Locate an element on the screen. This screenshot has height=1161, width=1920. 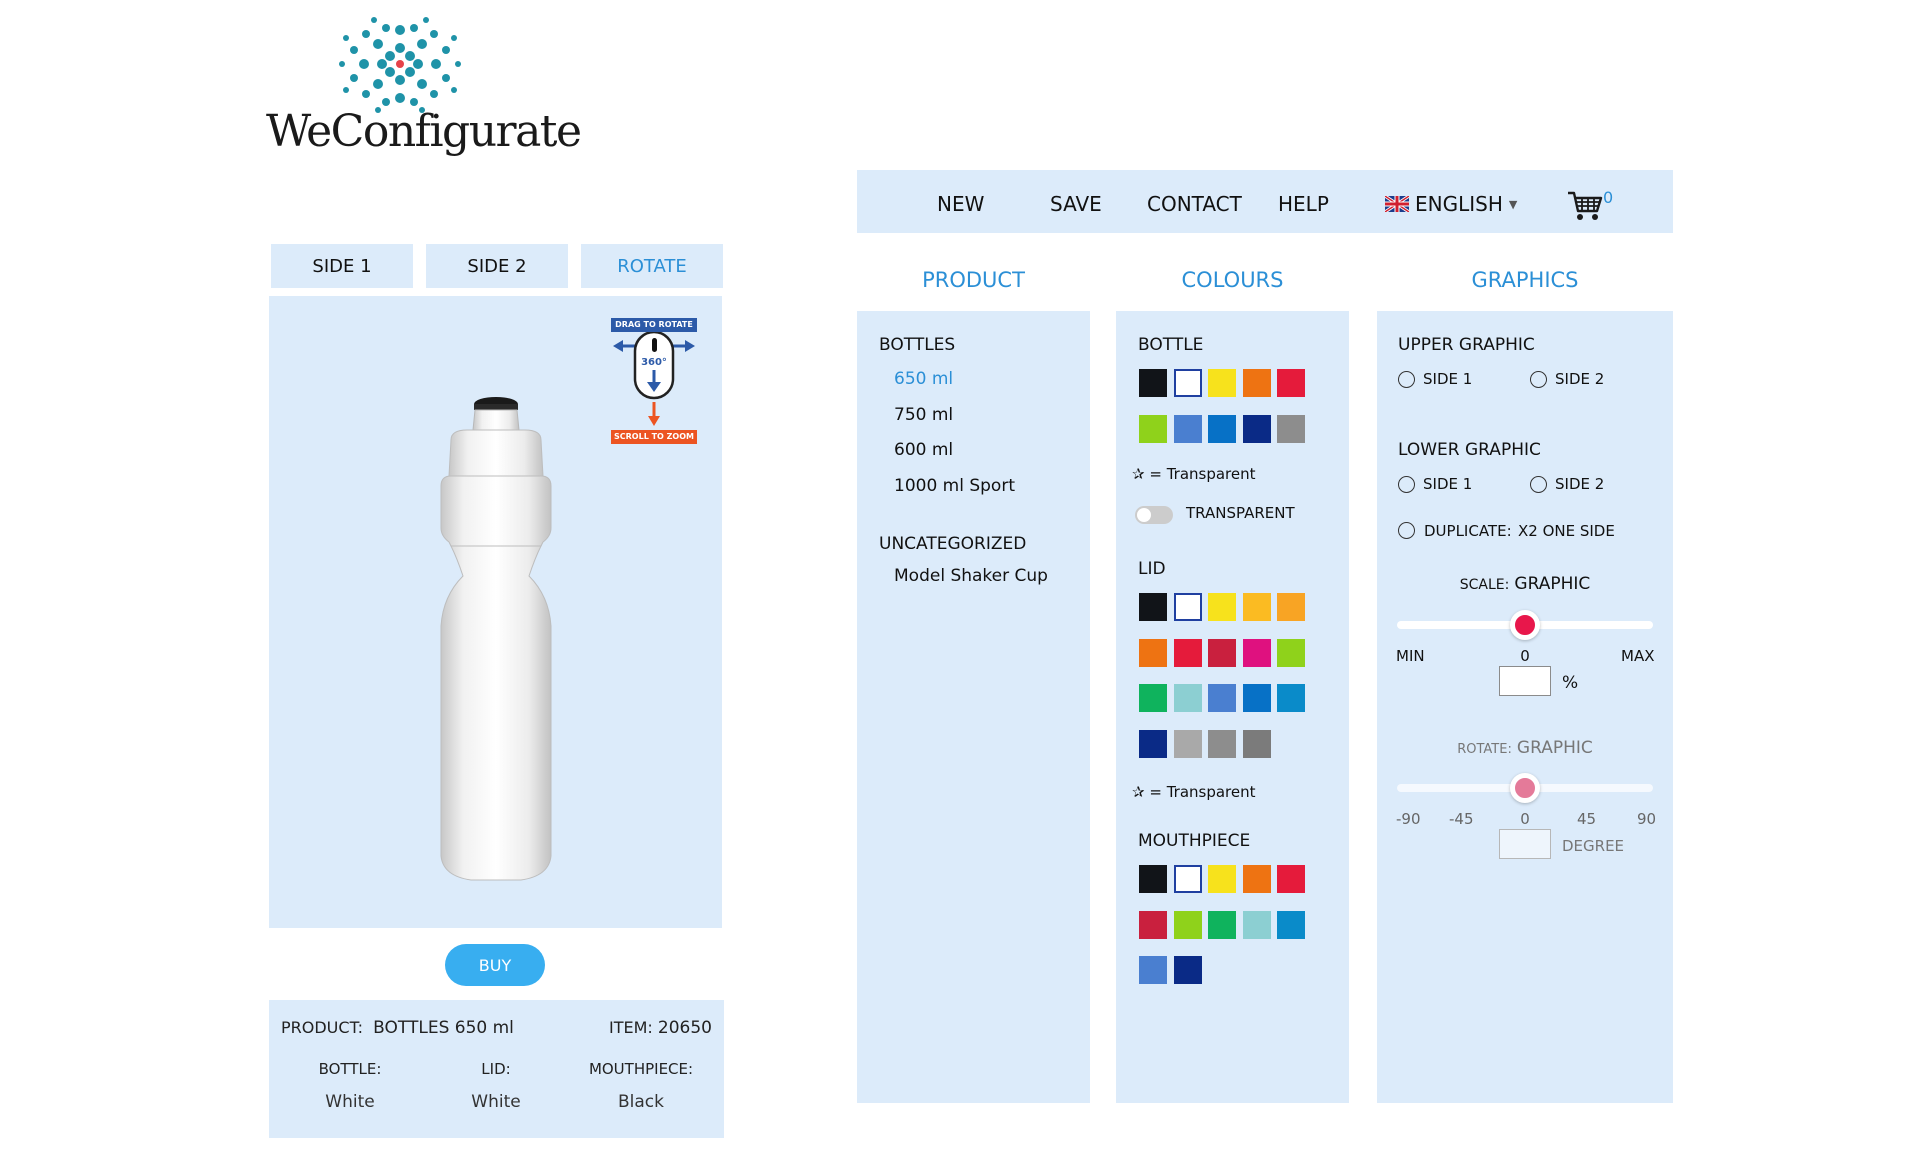
lid-swatch-grid is located at coordinates (1234, 678).